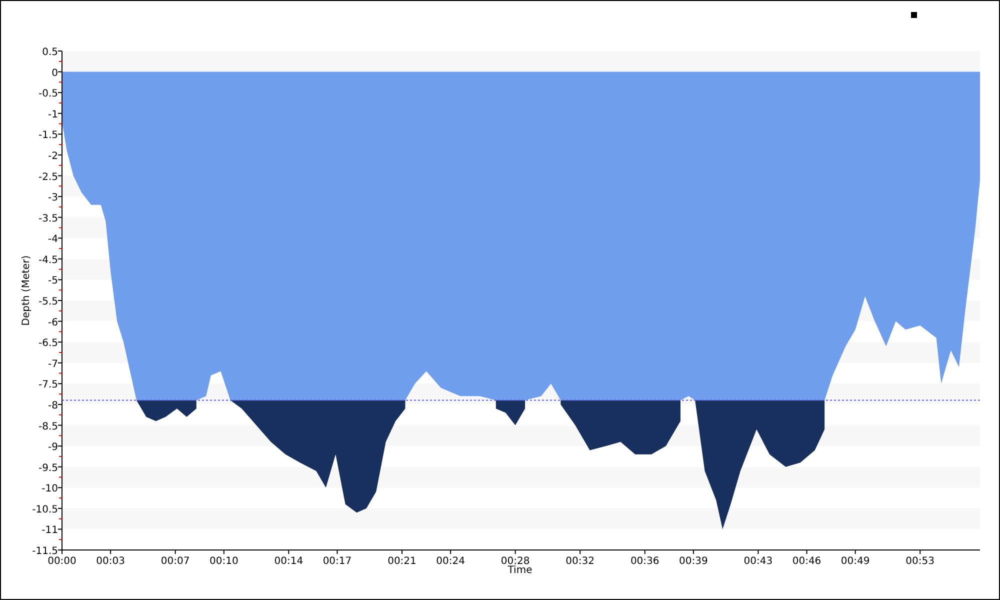 This screenshot has height=600, width=1000. I want to click on y-axis-title: Depth (Meter), so click(26, 290).